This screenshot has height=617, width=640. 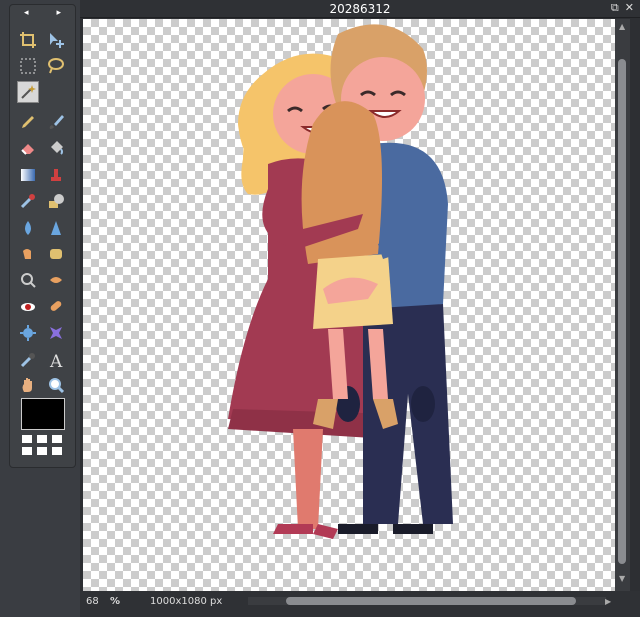 I want to click on blur-icon, so click(x=28, y=228).